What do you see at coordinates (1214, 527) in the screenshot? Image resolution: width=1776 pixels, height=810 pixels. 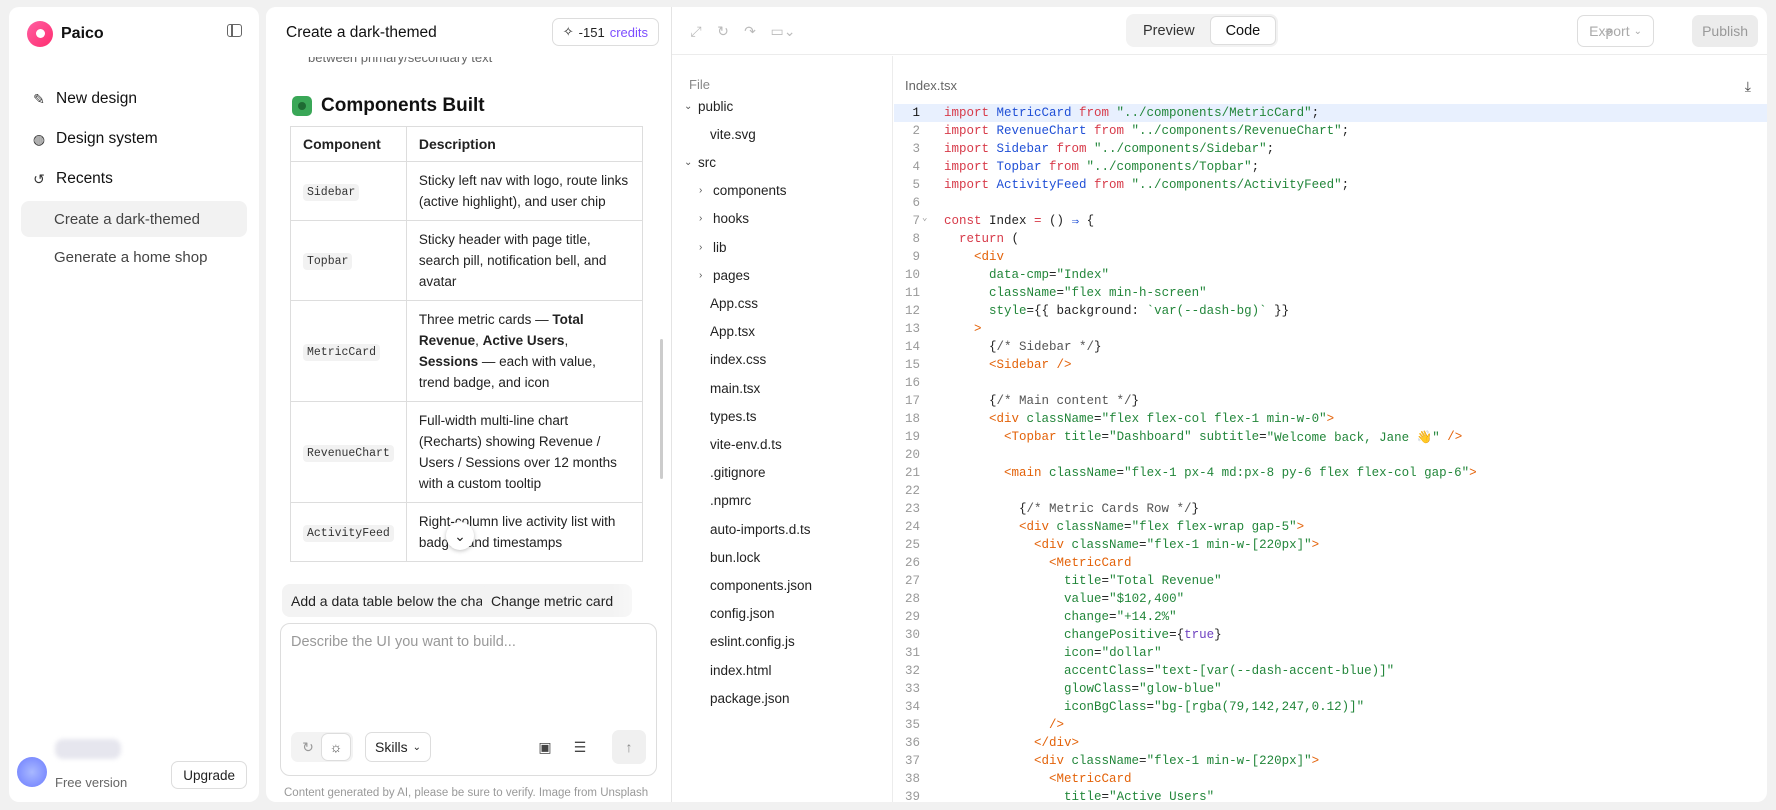 I see `code-token: "flex flex-wrap gap-5"` at bounding box center [1214, 527].